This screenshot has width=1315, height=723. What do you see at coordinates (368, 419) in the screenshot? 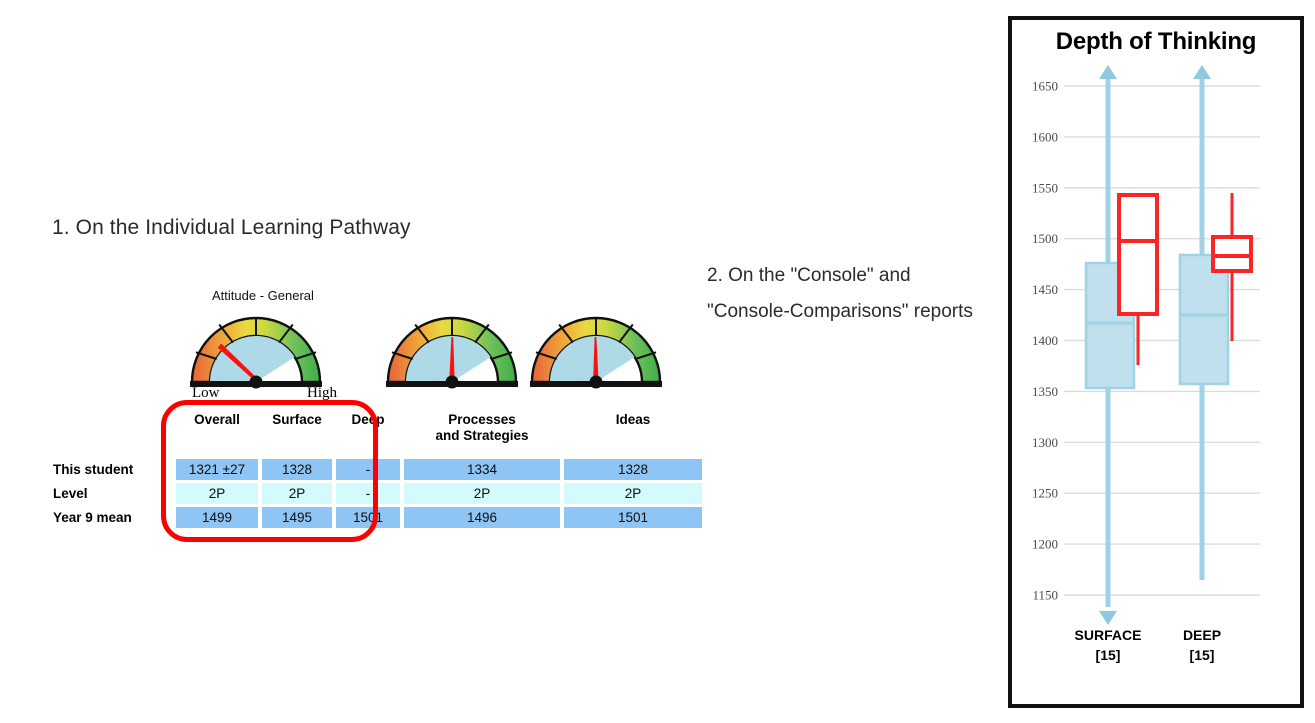
I see `column-header-deep: Deep` at bounding box center [368, 419].